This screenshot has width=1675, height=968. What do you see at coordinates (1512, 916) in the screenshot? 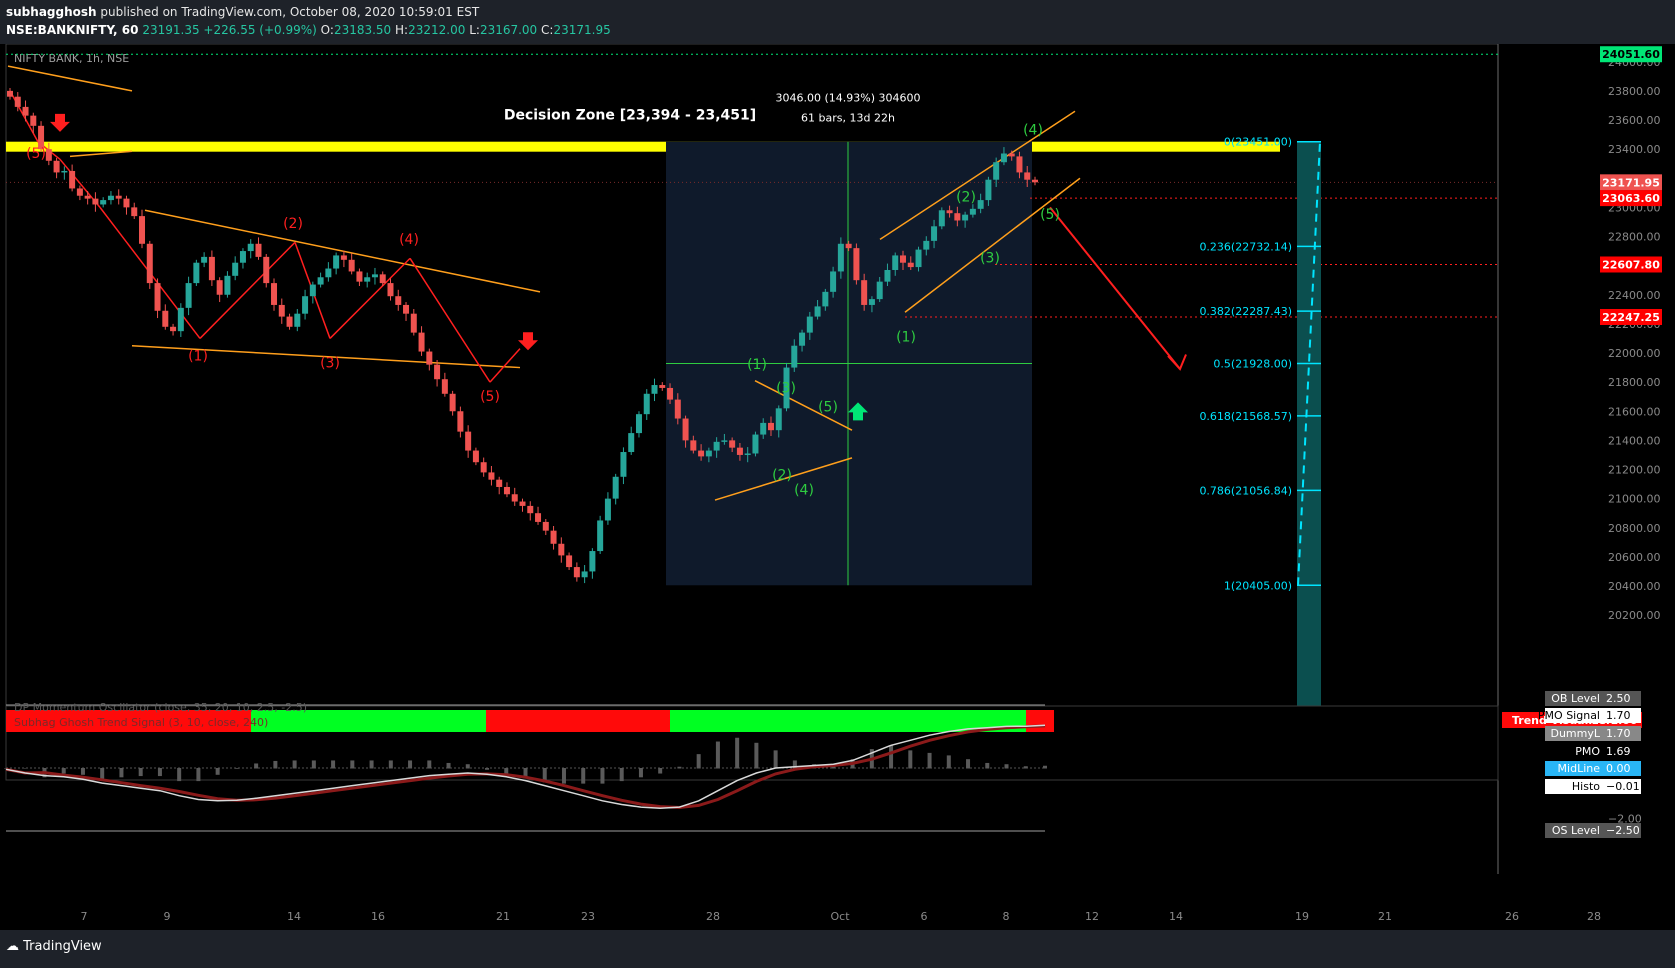
I see `time-tick-label: 26` at bounding box center [1512, 916].